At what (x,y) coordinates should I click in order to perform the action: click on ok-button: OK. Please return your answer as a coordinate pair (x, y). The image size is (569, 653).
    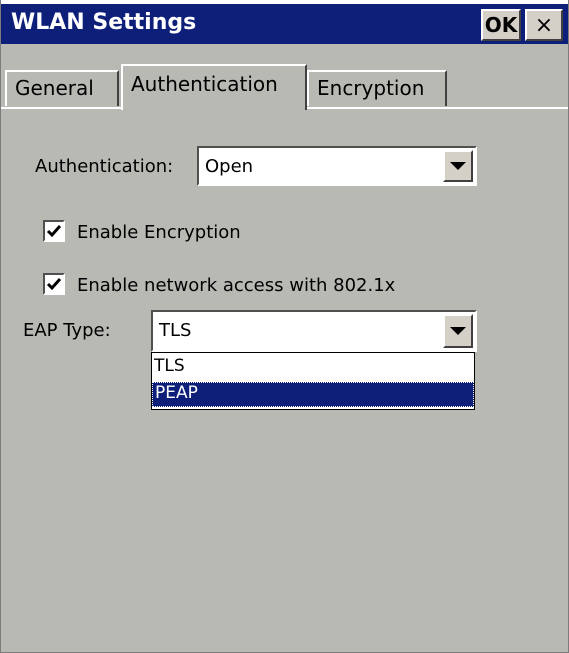
    Looking at the image, I should click on (501, 25).